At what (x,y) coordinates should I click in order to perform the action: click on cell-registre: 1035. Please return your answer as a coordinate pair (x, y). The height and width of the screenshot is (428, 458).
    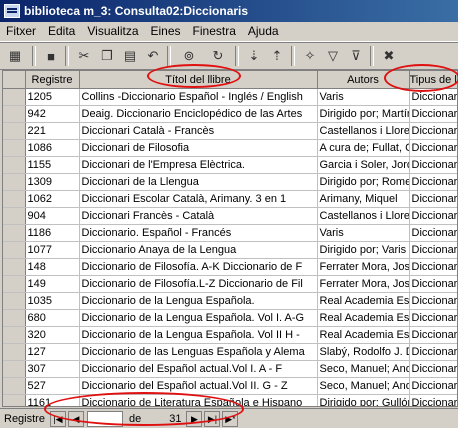
    Looking at the image, I should click on (52, 301).